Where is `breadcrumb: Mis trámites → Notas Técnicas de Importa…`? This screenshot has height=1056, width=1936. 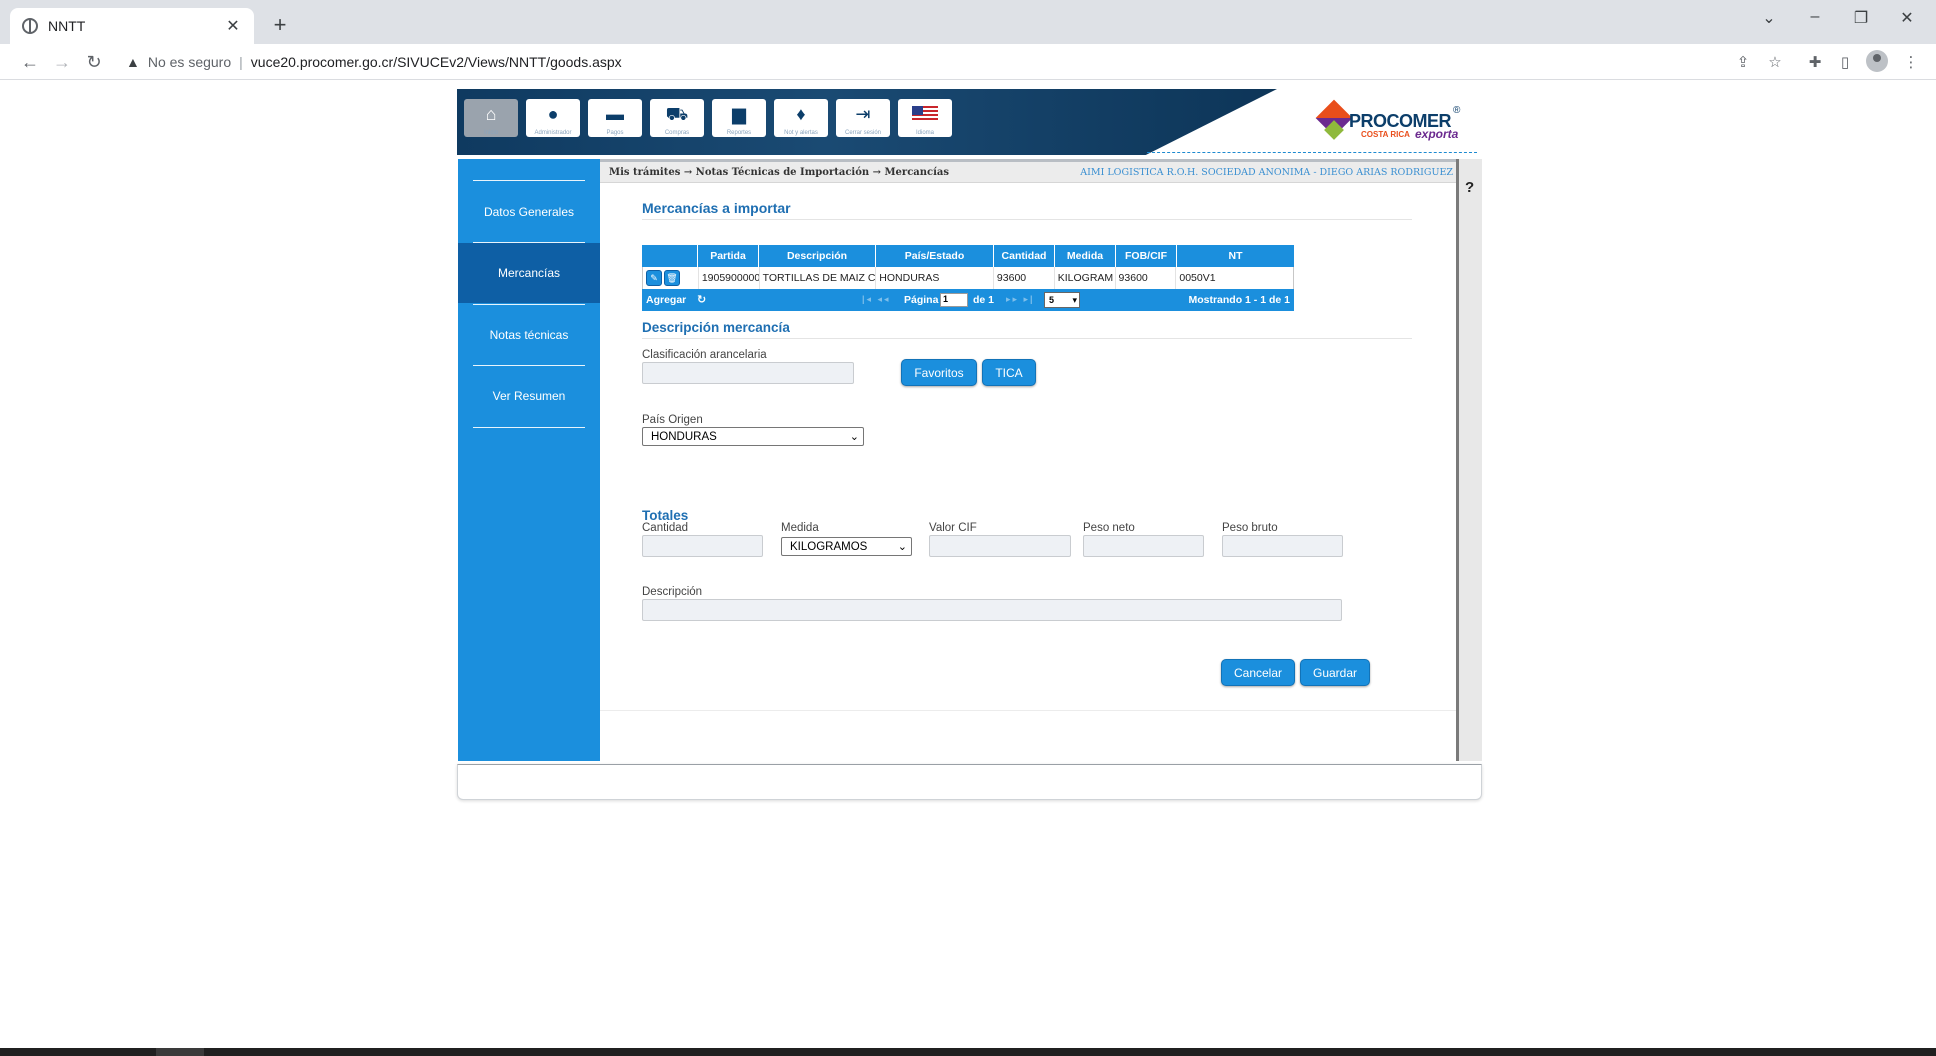
breadcrumb: Mis trámites → Notas Técnicas de Importa… is located at coordinates (779, 172).